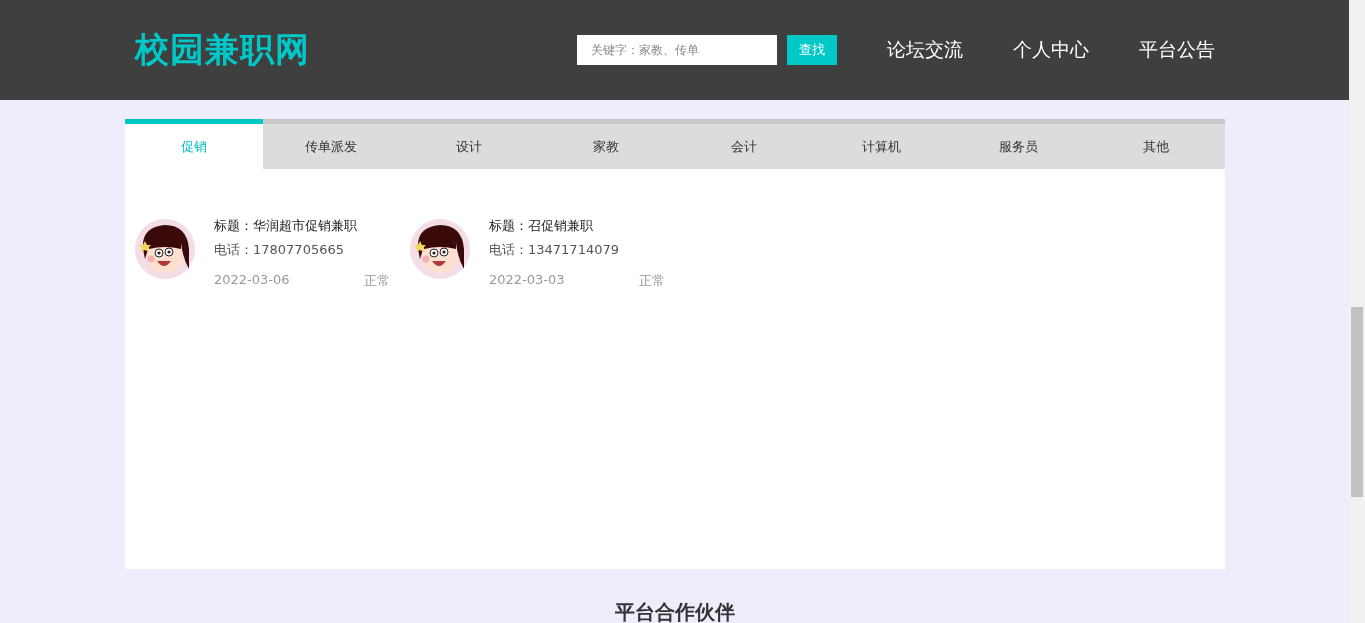  What do you see at coordinates (1019, 144) in the screenshot?
I see `category-tab: 服务员` at bounding box center [1019, 144].